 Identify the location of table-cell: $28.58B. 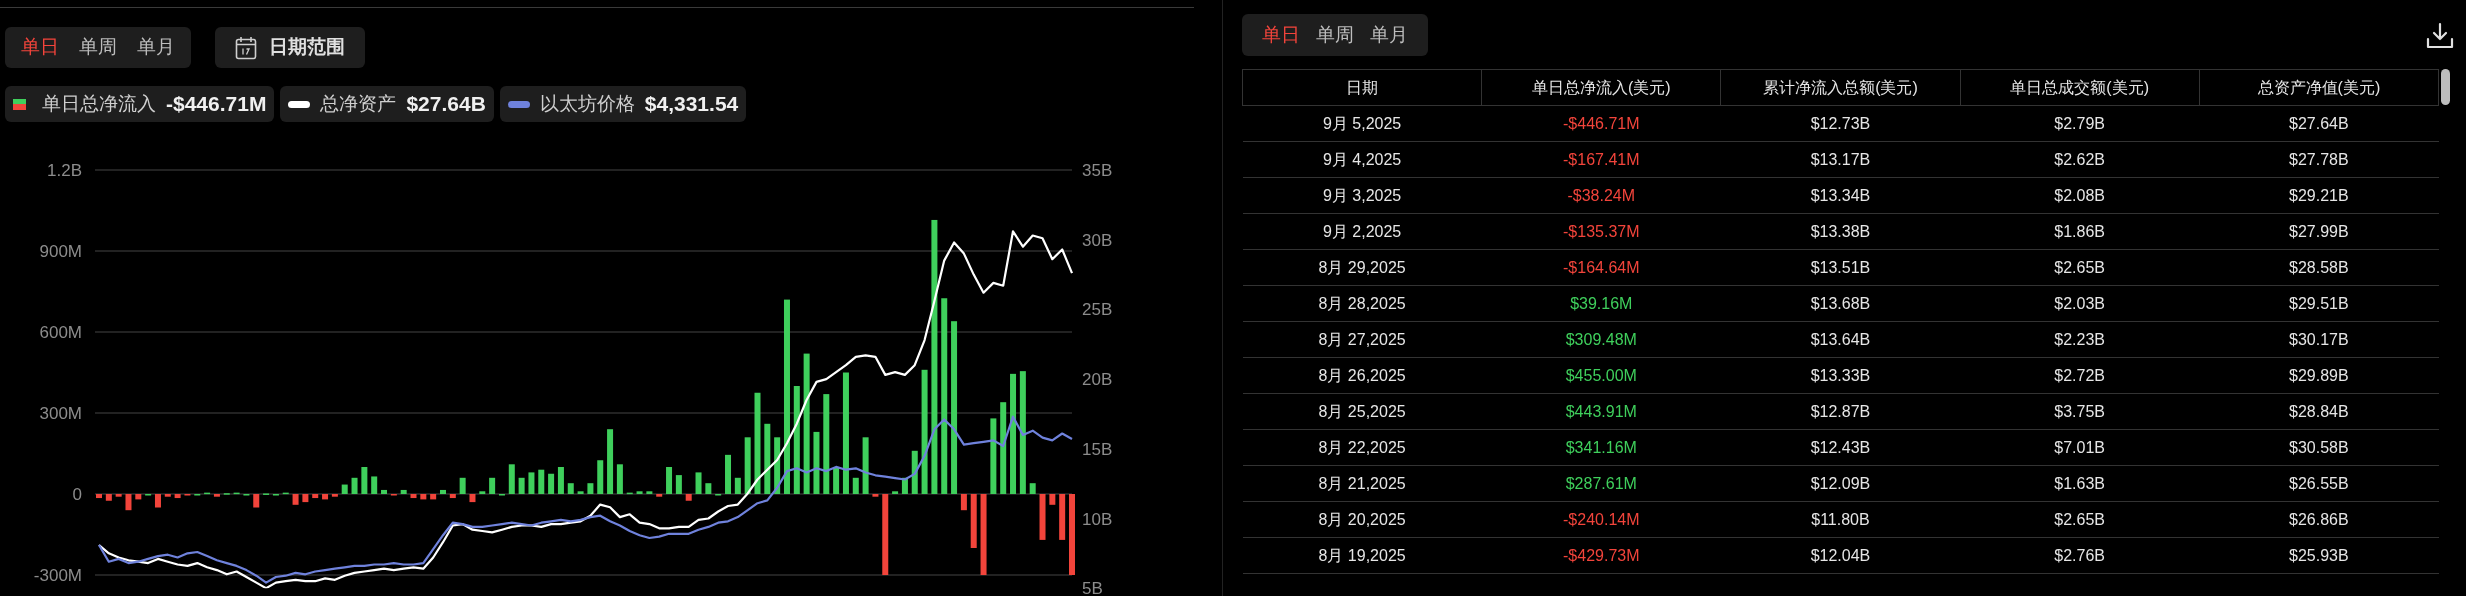
(2319, 267).